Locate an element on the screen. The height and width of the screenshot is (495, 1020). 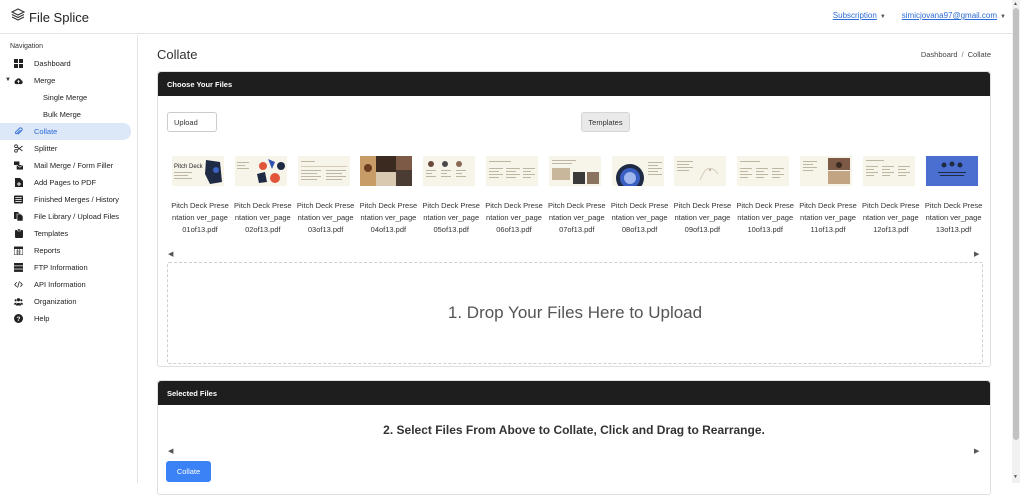
grid-icon is located at coordinates (18, 63).